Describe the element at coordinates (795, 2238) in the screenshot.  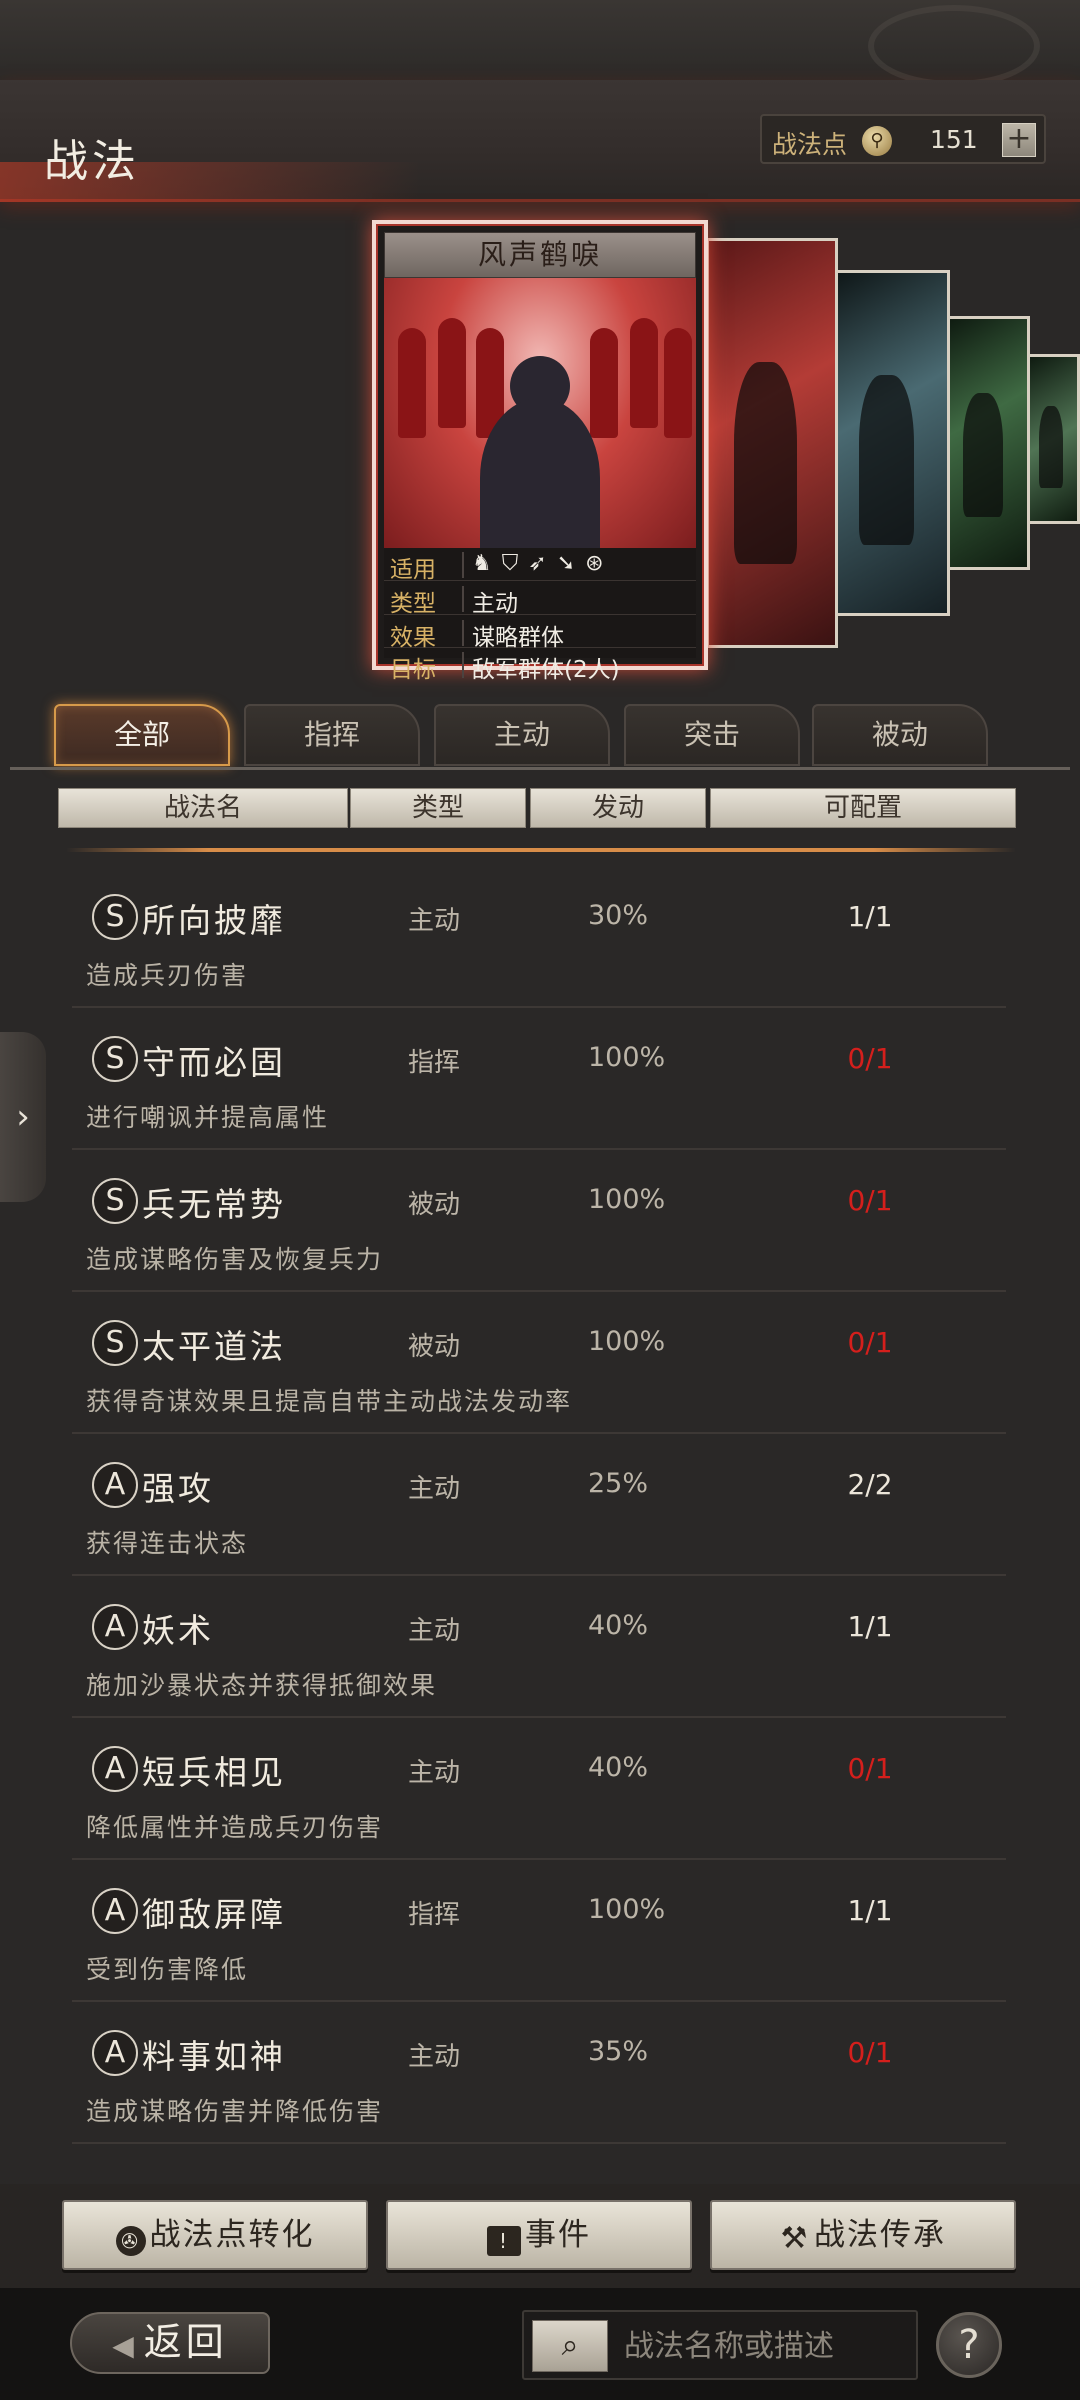
I see `hammer-icon: ⚒` at that location.